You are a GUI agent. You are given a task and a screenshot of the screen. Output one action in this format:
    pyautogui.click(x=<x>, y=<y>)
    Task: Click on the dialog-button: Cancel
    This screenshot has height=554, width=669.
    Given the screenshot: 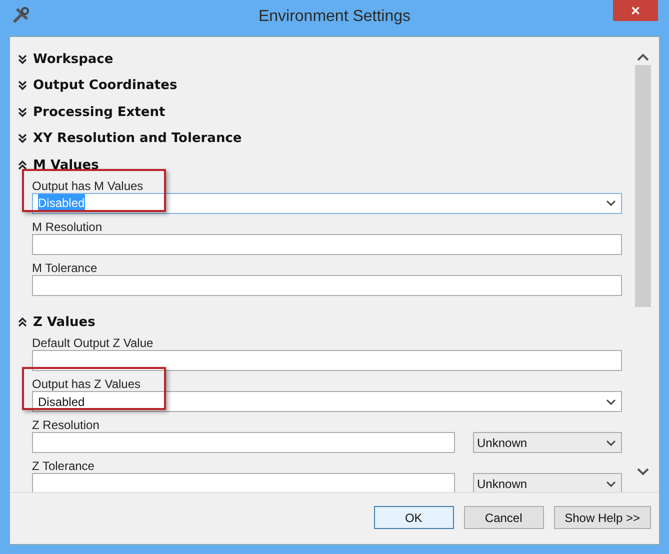 What is the action you would take?
    pyautogui.click(x=504, y=517)
    